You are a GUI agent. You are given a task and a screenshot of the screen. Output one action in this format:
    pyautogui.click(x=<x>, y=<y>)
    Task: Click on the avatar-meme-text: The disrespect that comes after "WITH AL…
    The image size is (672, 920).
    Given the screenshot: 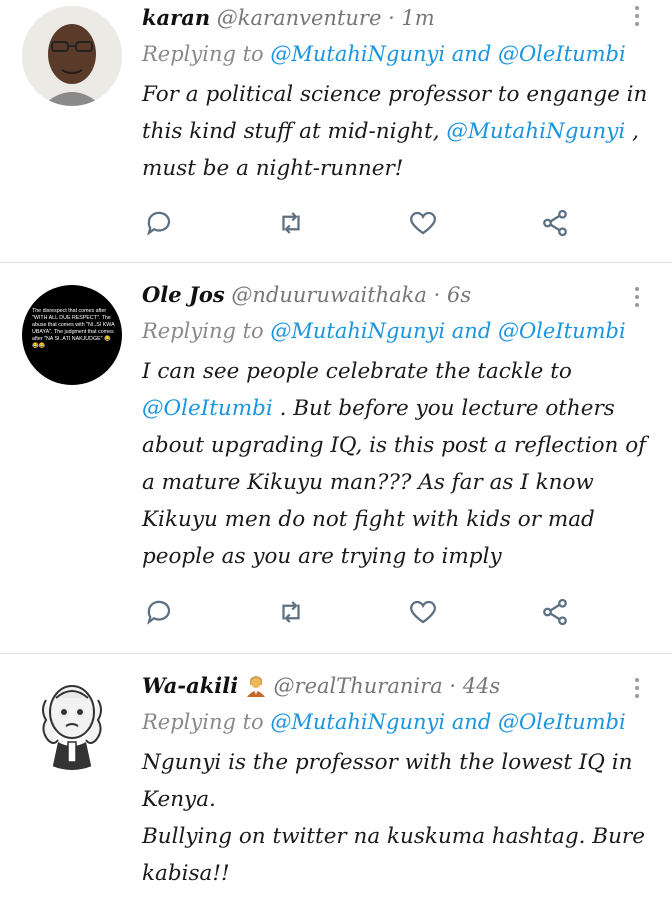 What is the action you would take?
    pyautogui.click(x=73, y=328)
    